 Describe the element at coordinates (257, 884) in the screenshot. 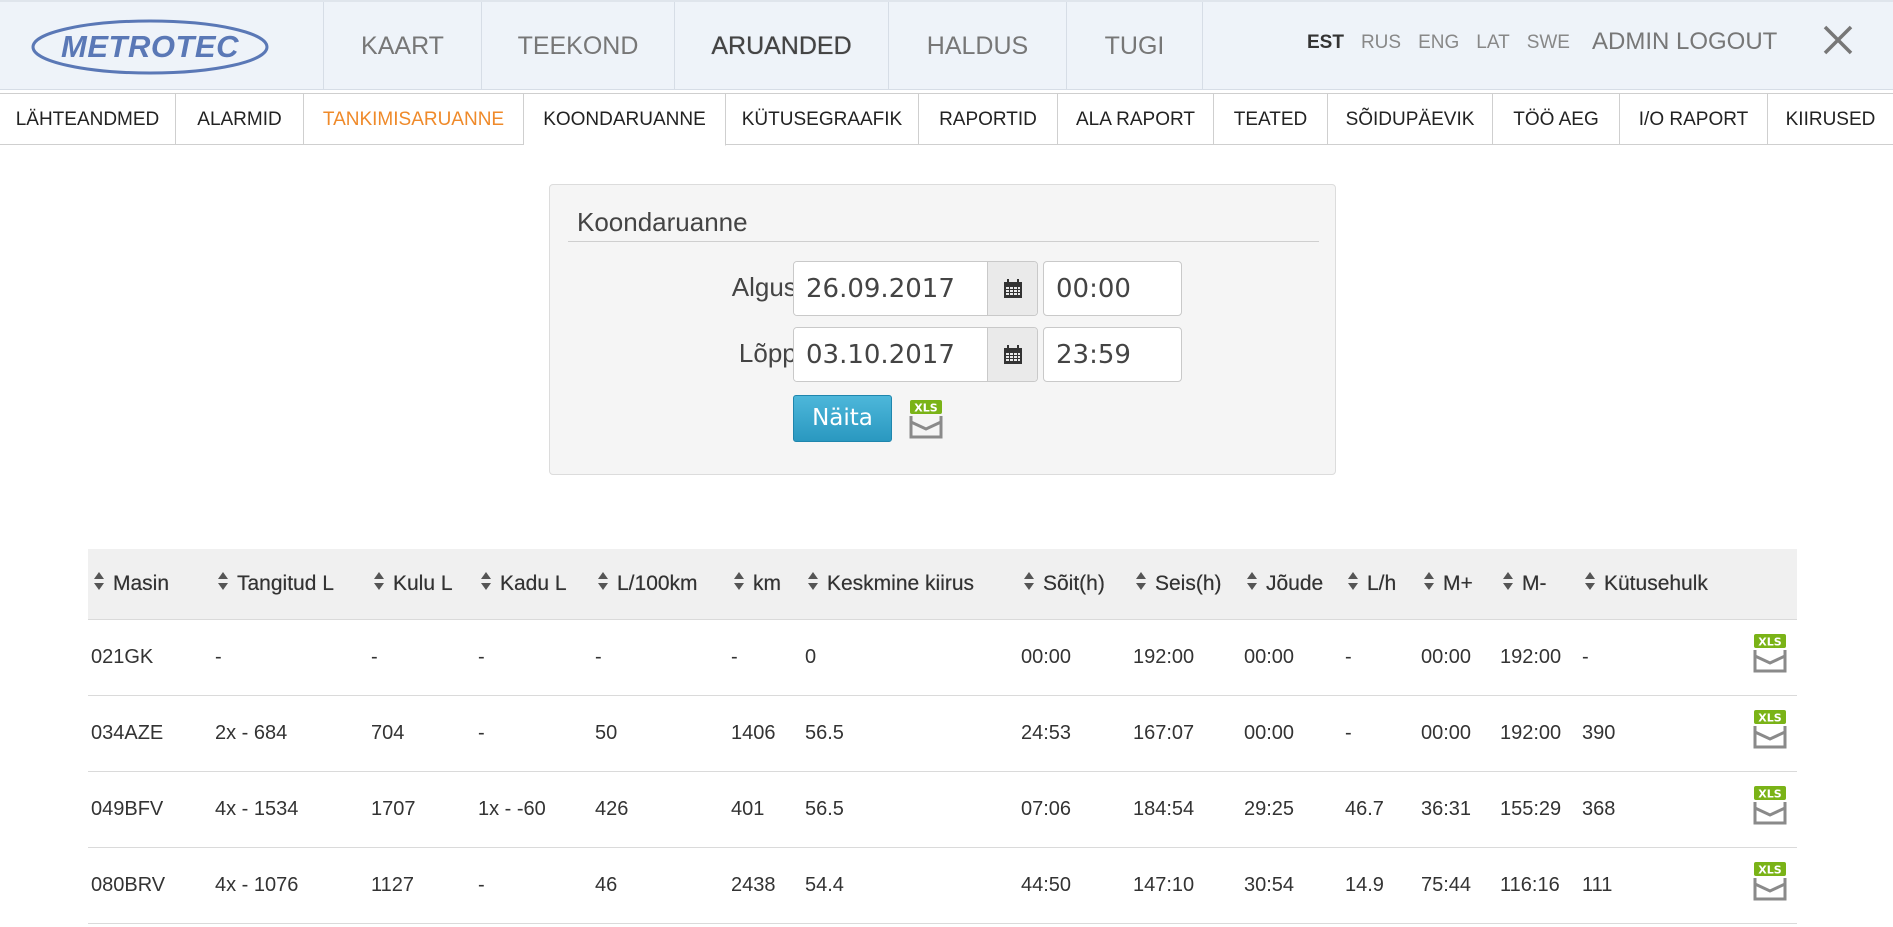

I see `cell-tangitud: 4x - 1076` at that location.